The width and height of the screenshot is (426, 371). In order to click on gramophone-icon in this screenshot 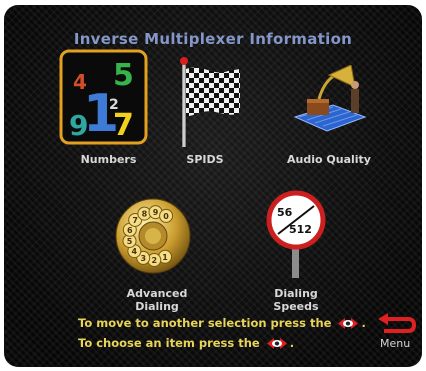, I will do `click(330, 98)`.